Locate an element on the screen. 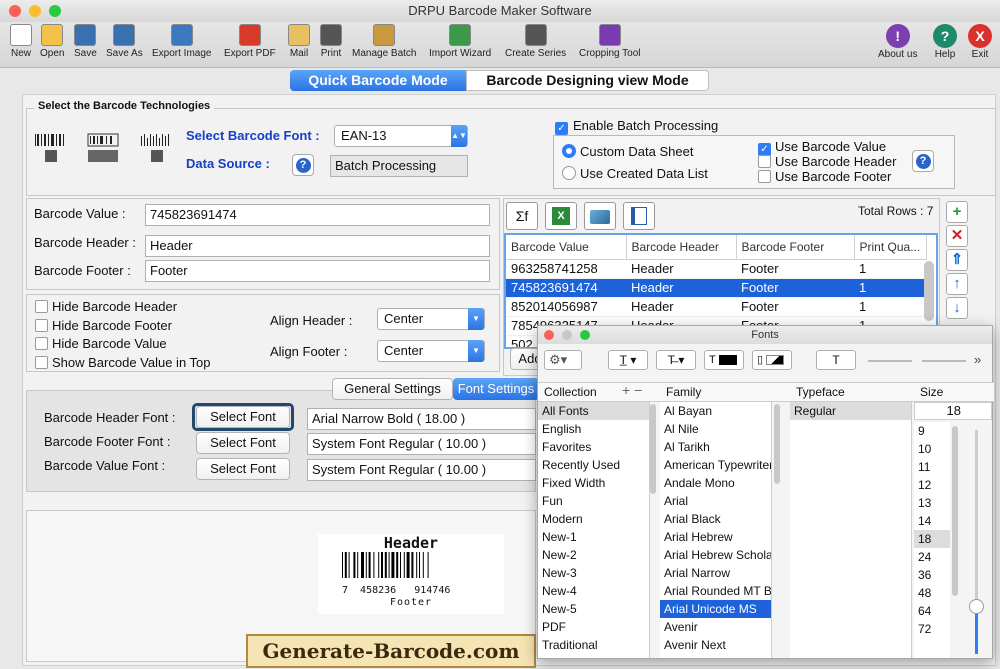 This screenshot has height=669, width=1000. barcode-footer-input: Footer is located at coordinates (317, 271).